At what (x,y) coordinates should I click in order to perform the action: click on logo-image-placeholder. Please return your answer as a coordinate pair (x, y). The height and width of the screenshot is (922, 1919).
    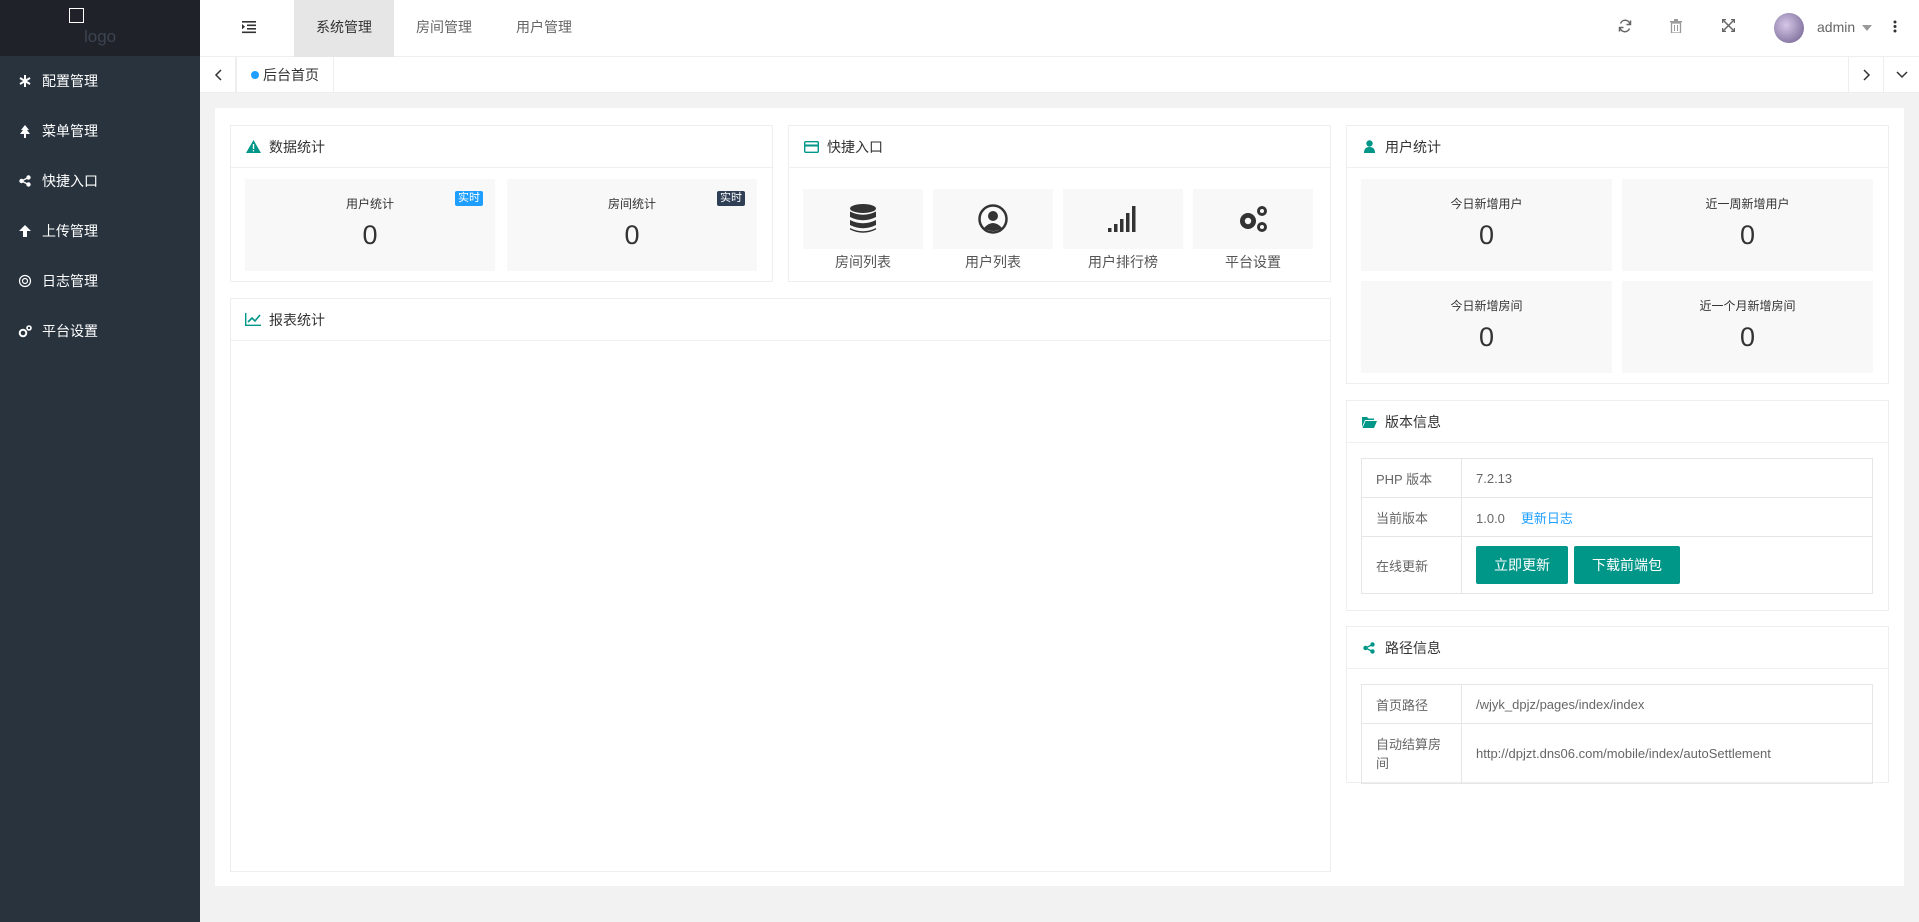
    Looking at the image, I should click on (76, 15).